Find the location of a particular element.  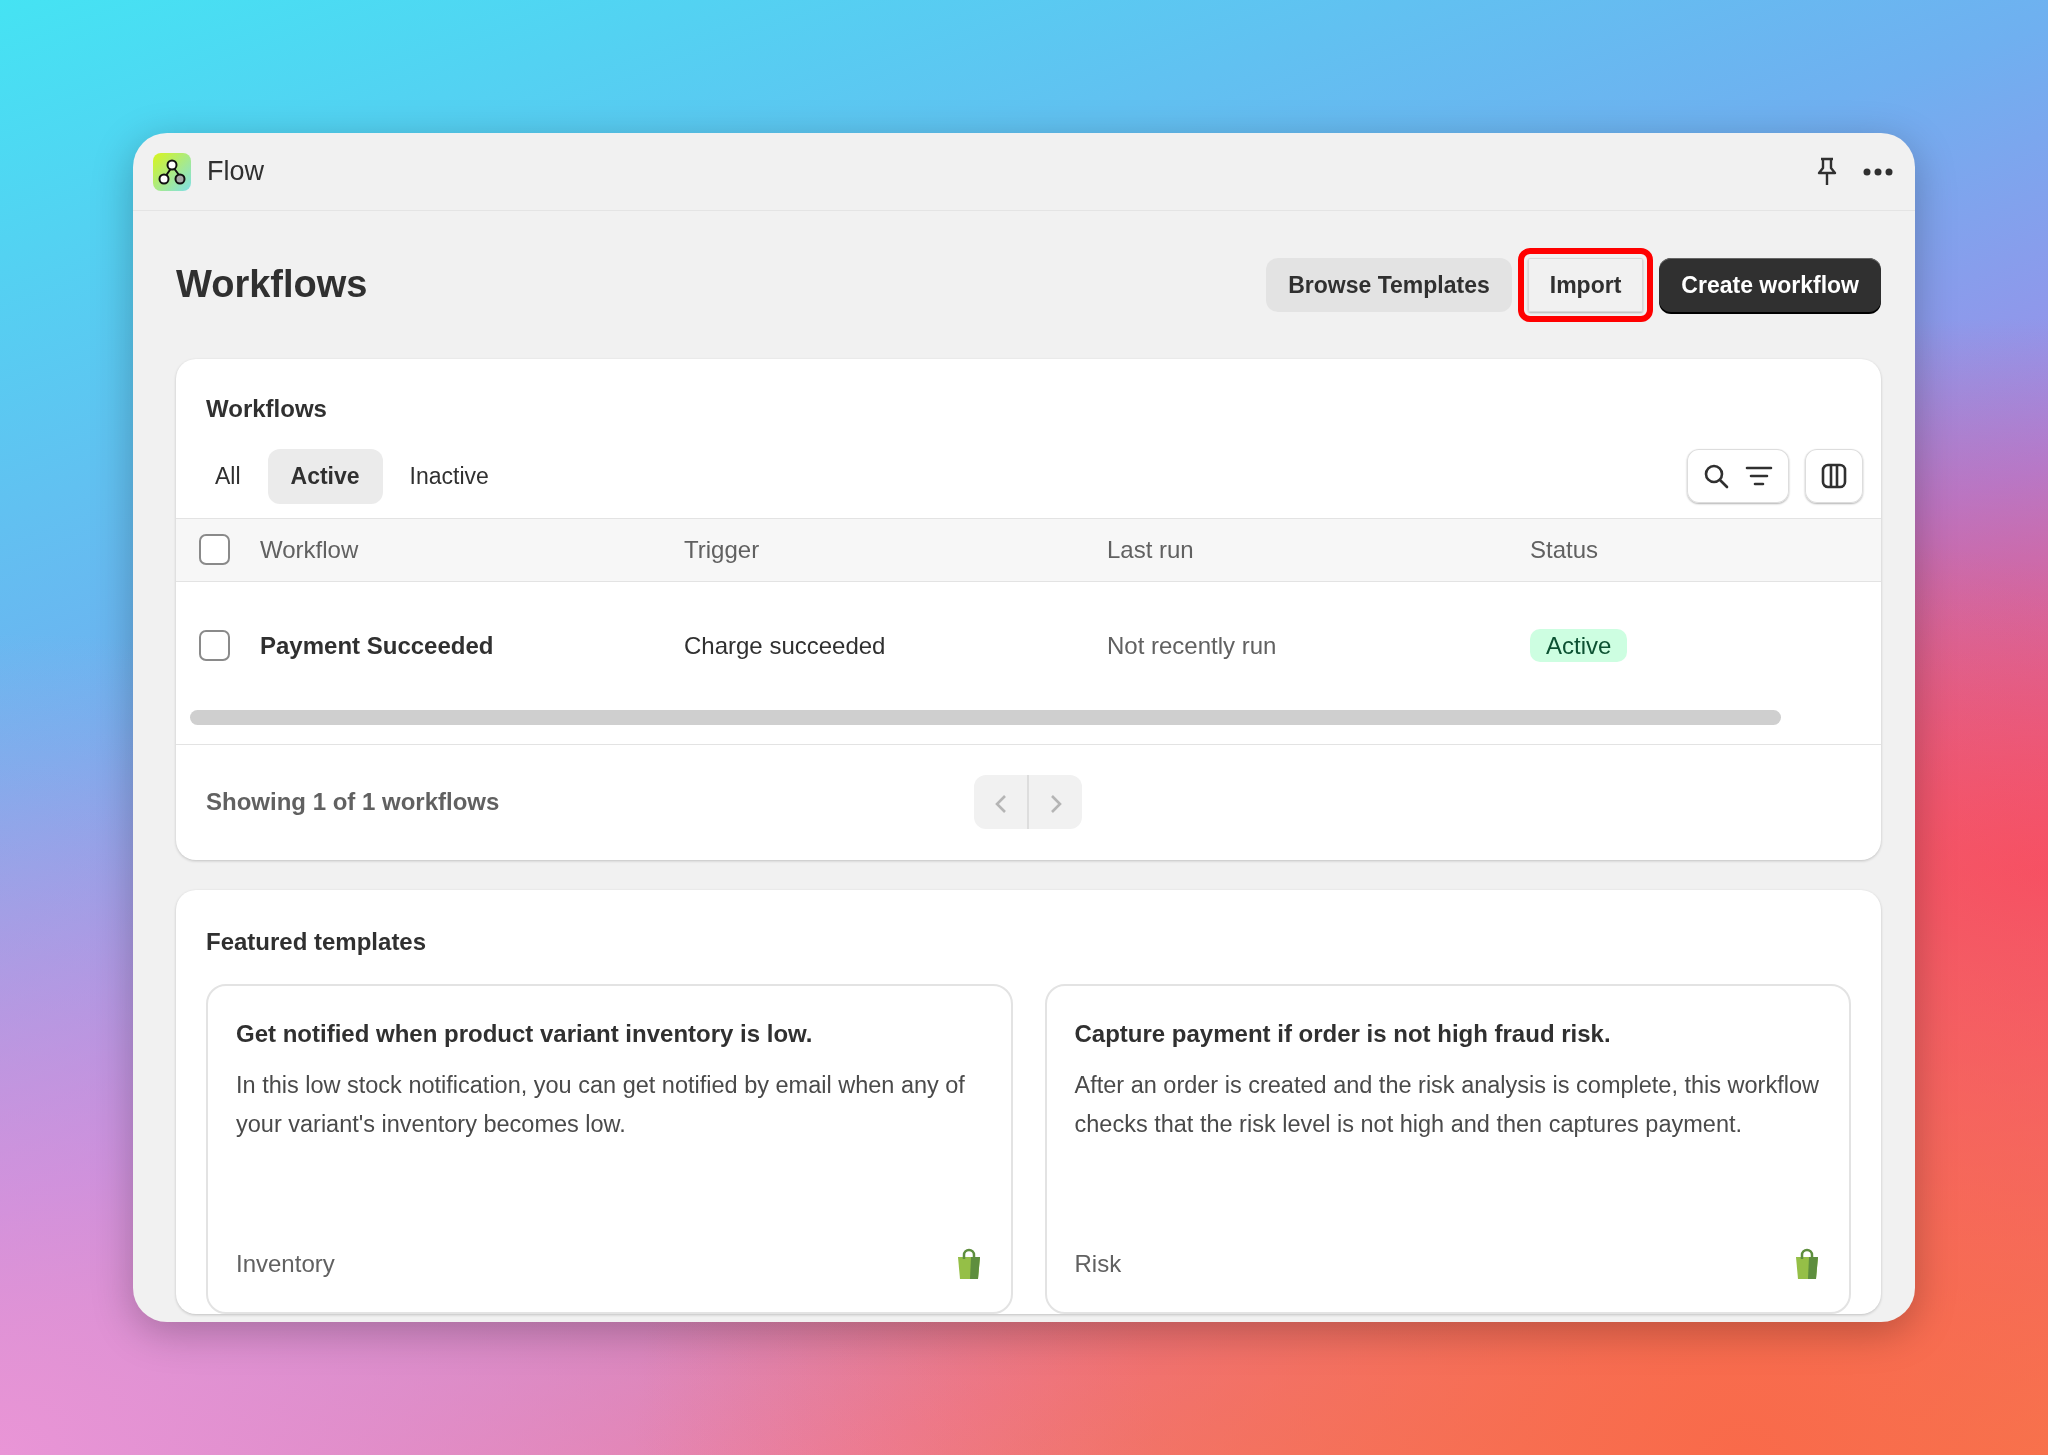

card-title: Workflows is located at coordinates (267, 409).